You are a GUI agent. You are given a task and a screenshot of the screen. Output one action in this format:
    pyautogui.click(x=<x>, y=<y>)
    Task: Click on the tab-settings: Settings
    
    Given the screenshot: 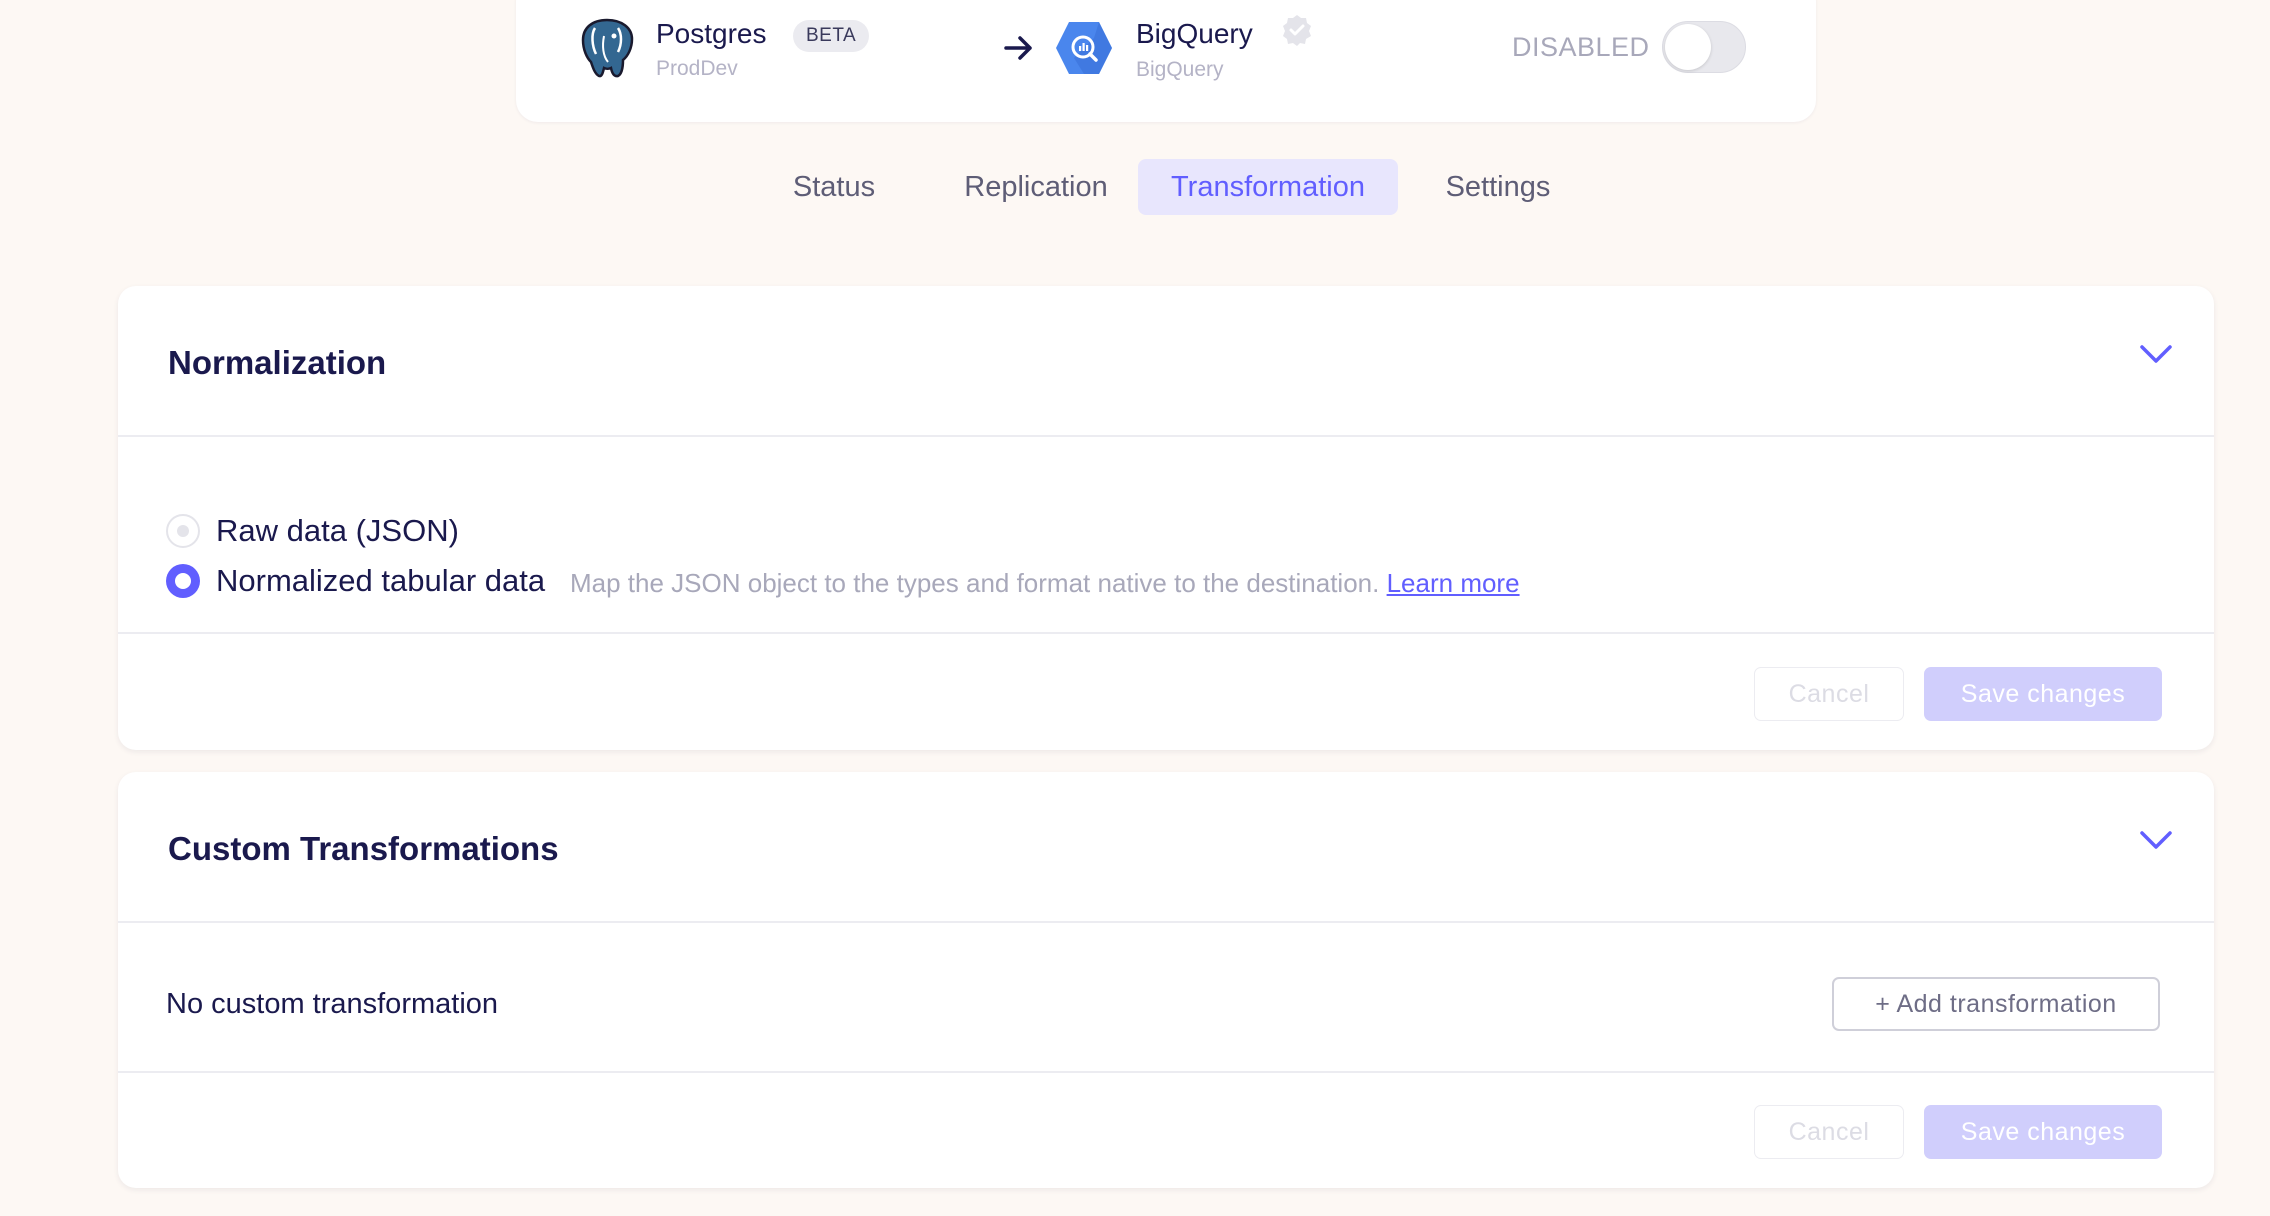 What is the action you would take?
    pyautogui.click(x=1498, y=187)
    